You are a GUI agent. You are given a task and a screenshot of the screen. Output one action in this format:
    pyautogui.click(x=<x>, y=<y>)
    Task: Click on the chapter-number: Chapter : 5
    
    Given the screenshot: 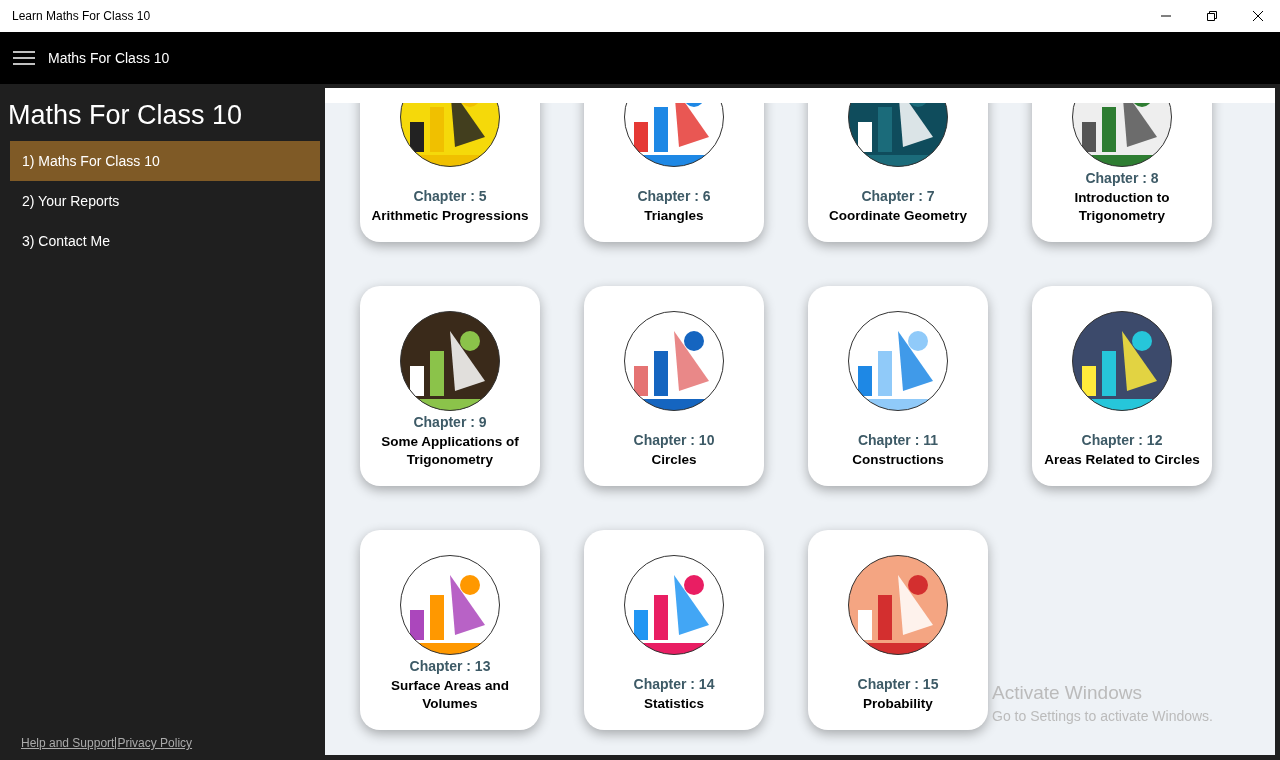 What is the action you would take?
    pyautogui.click(x=450, y=196)
    